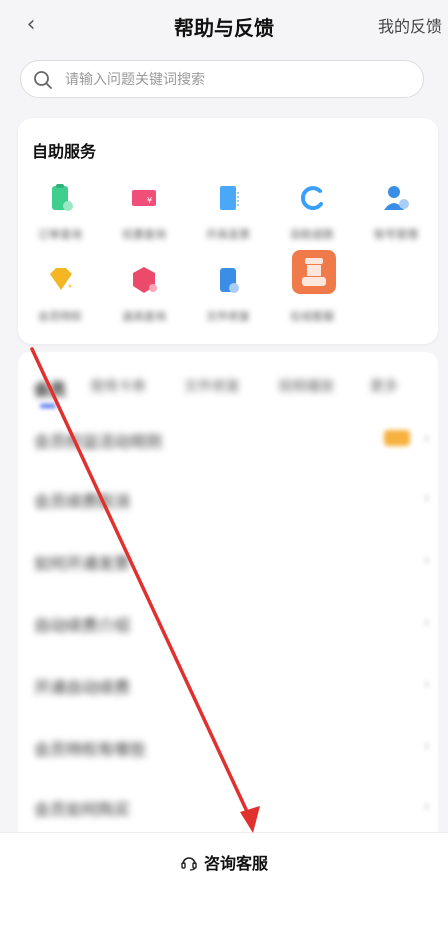  Describe the element at coordinates (228, 624) in the screenshot. I see `faq-item: 自动续费介绍 ›` at that location.